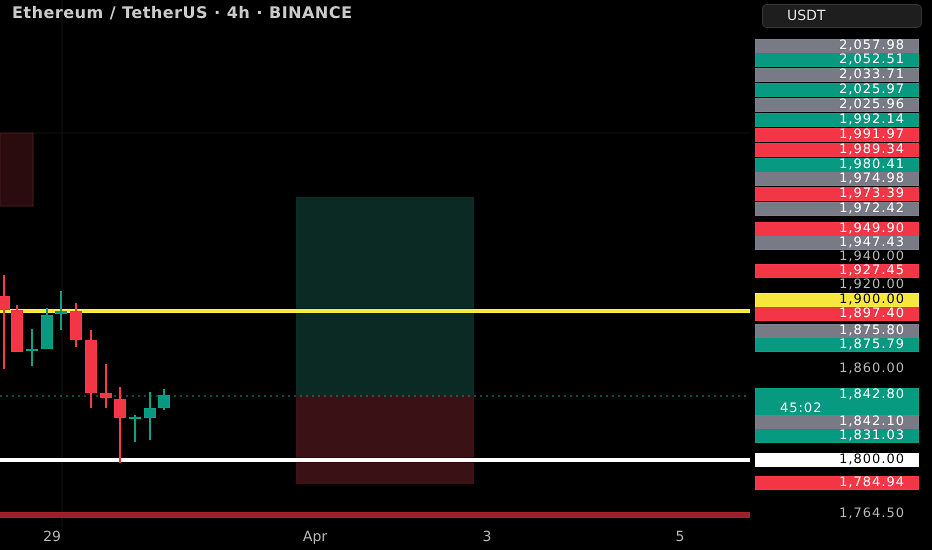  I want to click on price-tag: 2,025.97, so click(837, 90).